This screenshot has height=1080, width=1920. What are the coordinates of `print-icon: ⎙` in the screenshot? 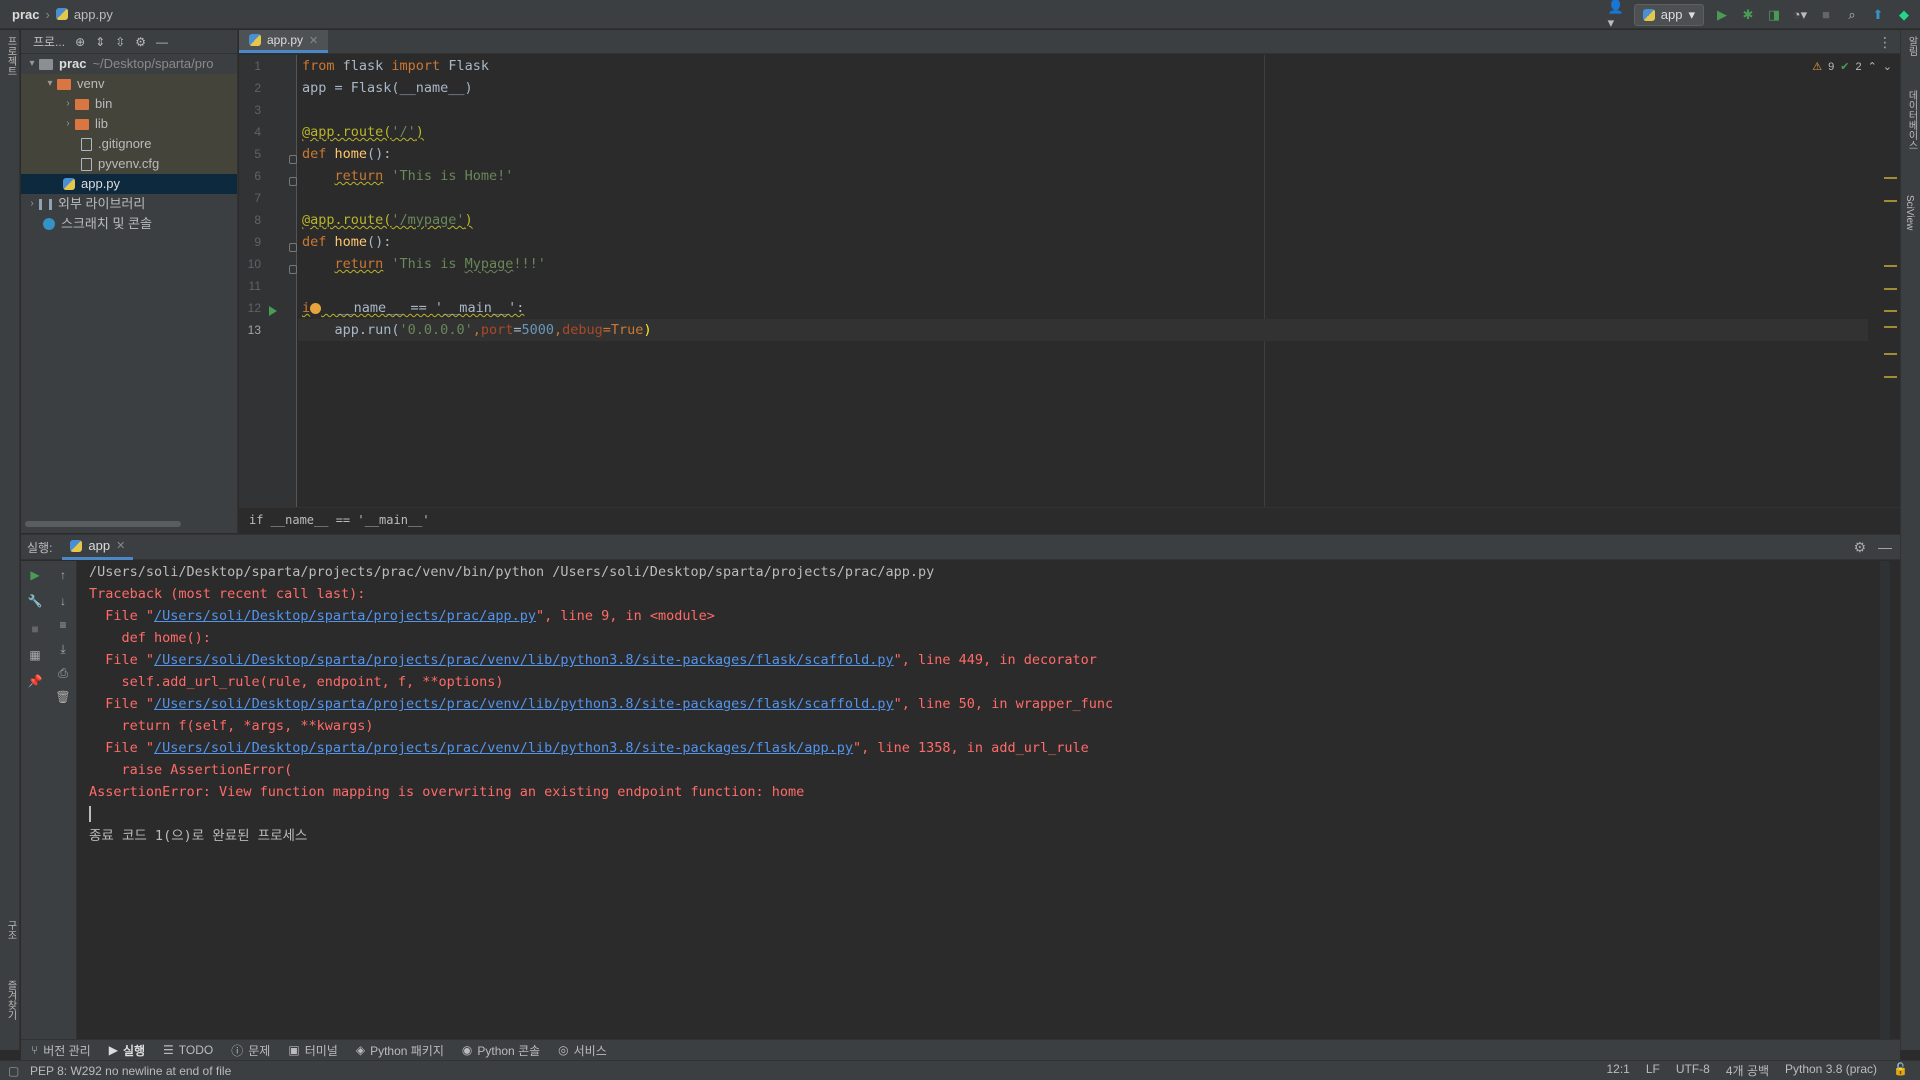 It's located at (63, 673).